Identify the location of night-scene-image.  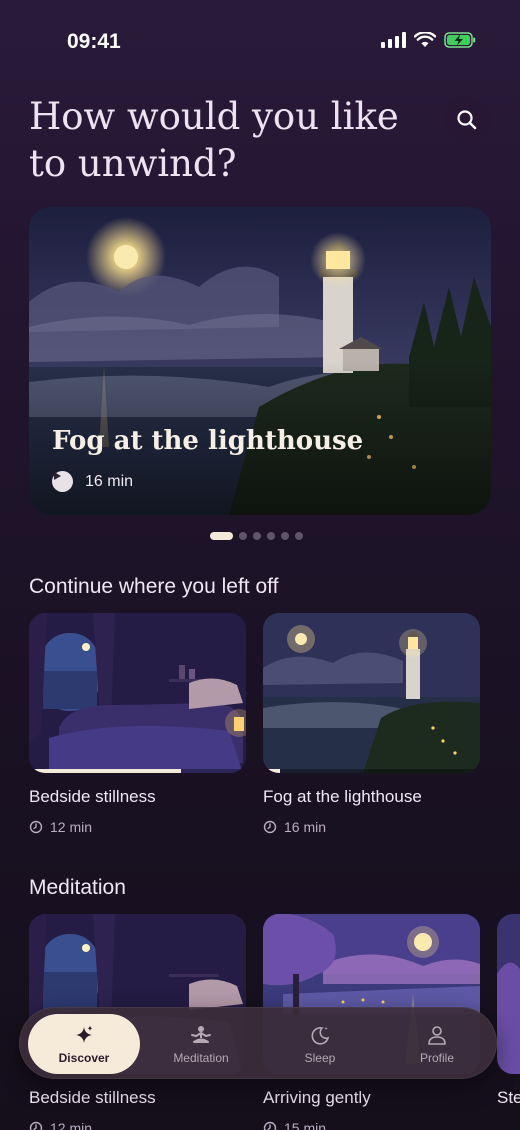
(508, 994).